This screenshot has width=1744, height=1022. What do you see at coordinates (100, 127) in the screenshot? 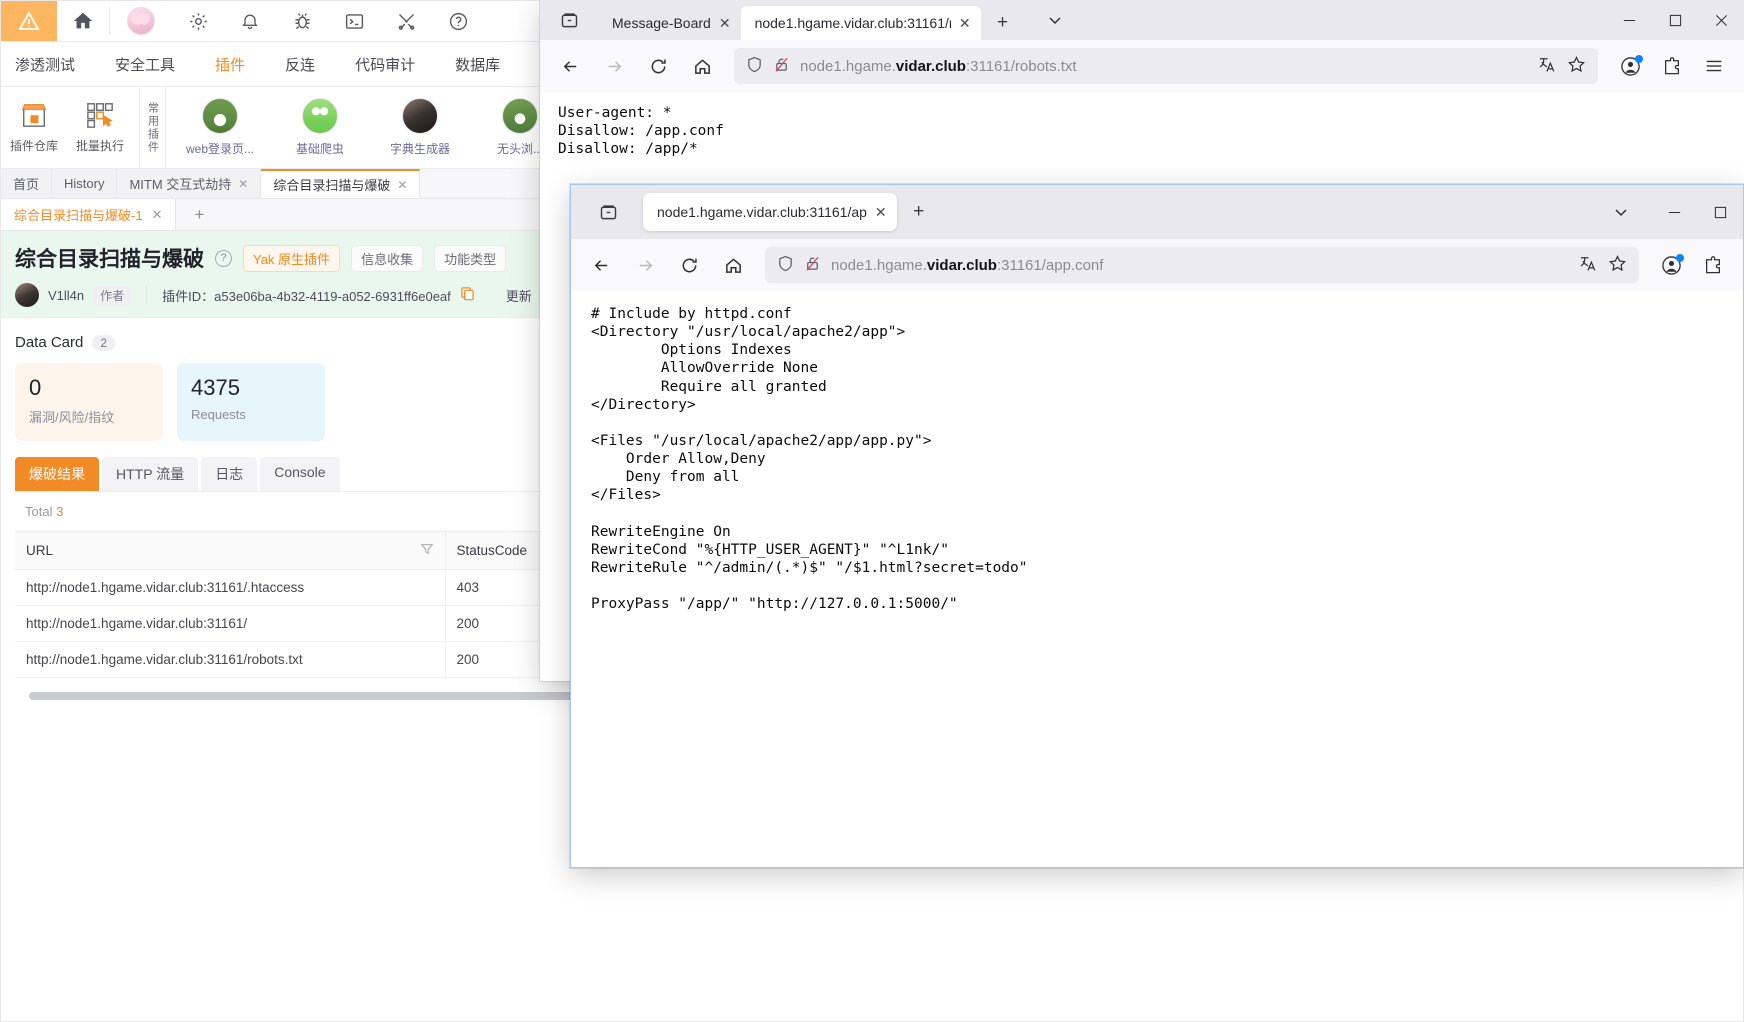
I see `batch-execute-button: 批量执行` at bounding box center [100, 127].